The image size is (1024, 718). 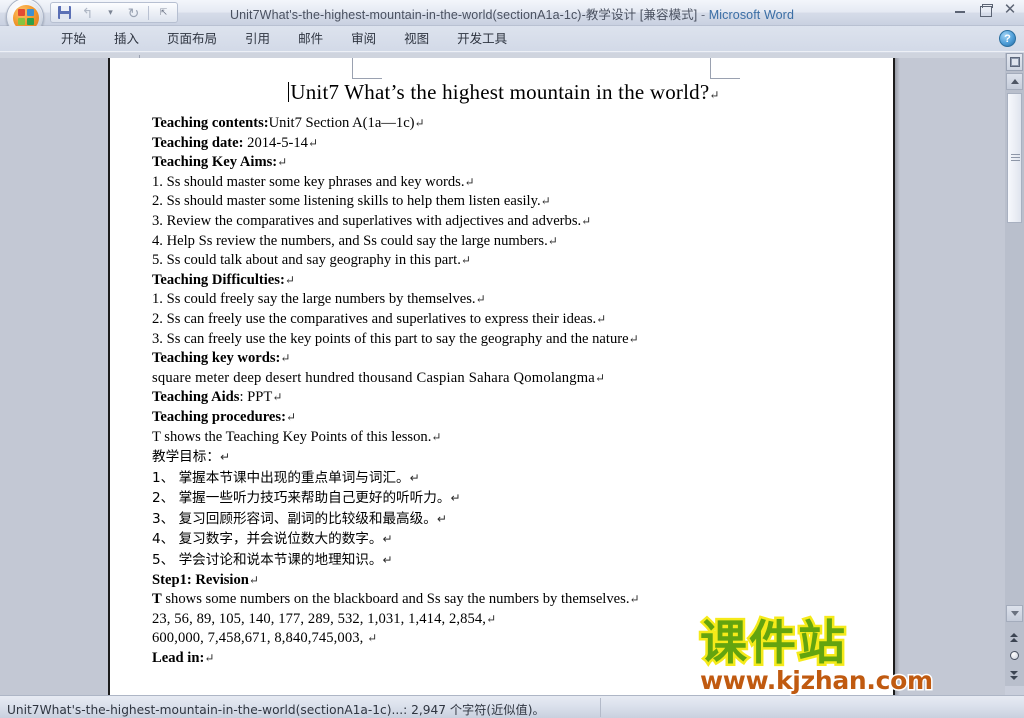 I want to click on split-window-button, so click(x=1014, y=62).